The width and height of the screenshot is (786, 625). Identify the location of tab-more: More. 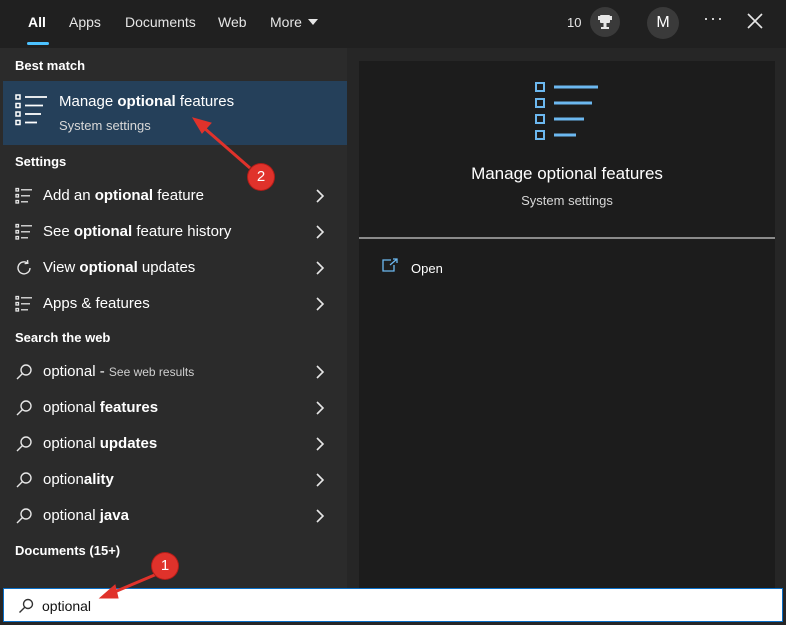
(294, 22).